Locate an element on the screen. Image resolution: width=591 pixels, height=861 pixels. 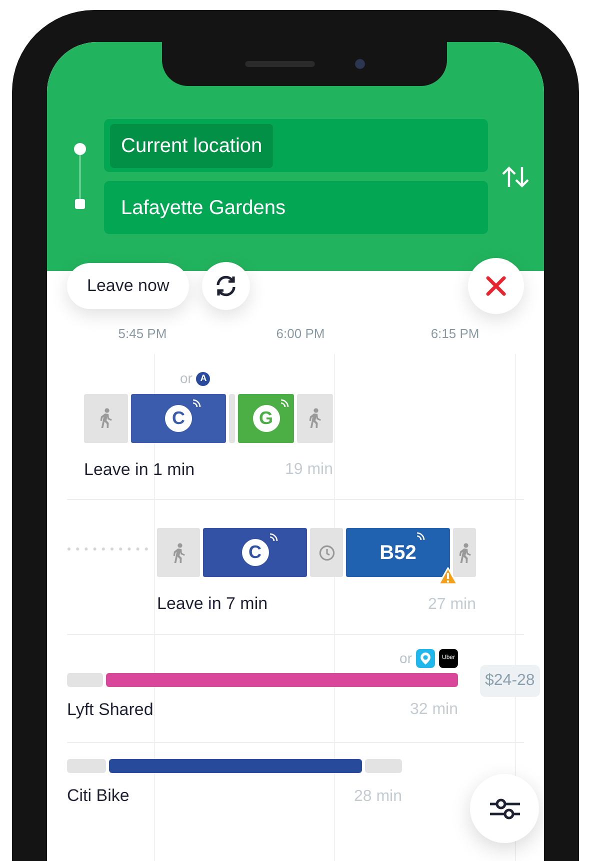
swap-arrows-icon is located at coordinates (516, 177).